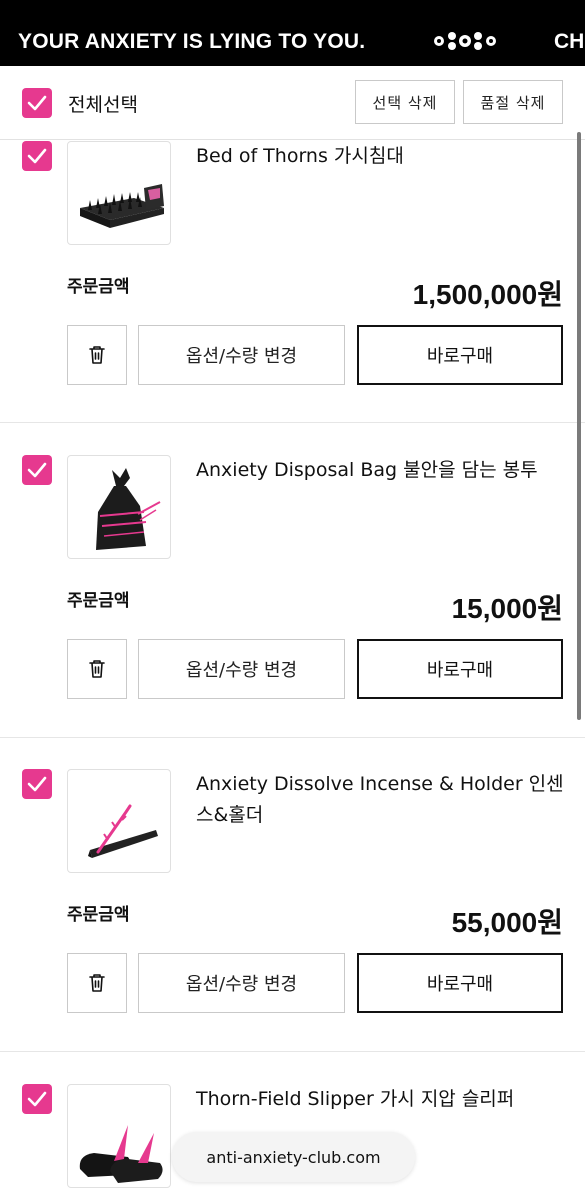 This screenshot has width=585, height=1200. I want to click on order-amount-value: 1,500,000원, so click(487, 294).